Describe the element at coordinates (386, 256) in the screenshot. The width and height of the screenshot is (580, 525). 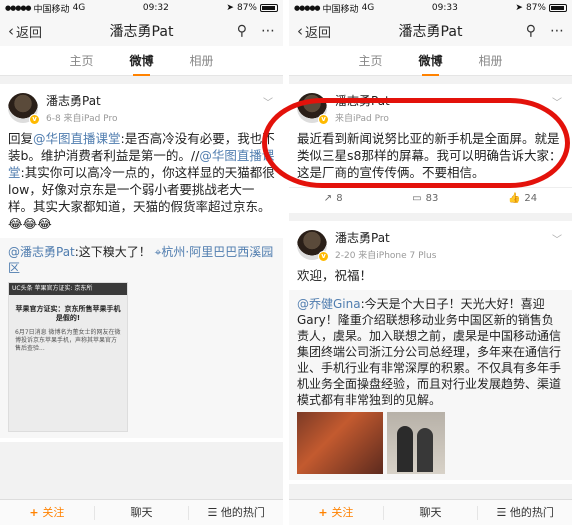
I see `post-meta: 2-20 来自iPhone 7 Plus` at that location.